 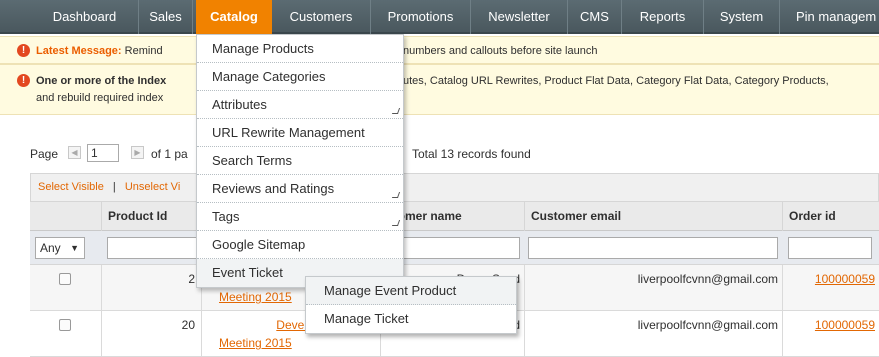 What do you see at coordinates (300, 49) in the screenshot?
I see `menu-item-manage-products: Manage Products` at bounding box center [300, 49].